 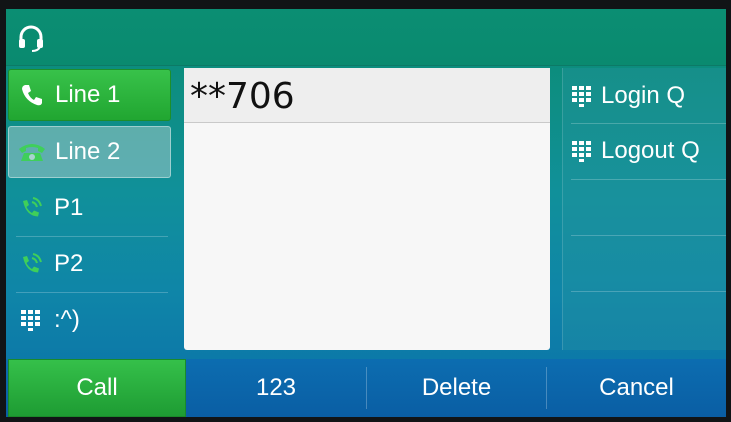 I want to click on dsskey-logout-q: Logout Q, so click(x=644, y=151).